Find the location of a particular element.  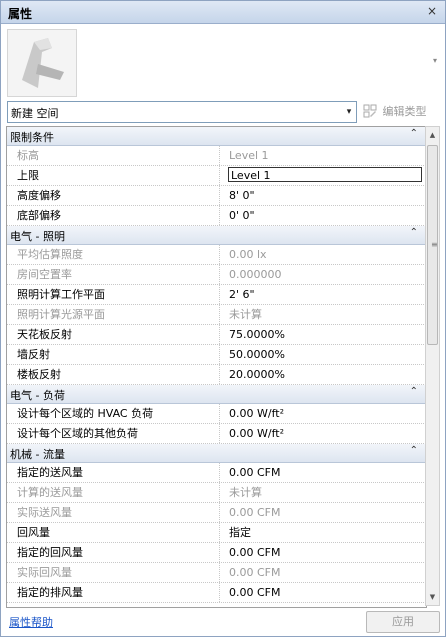

edit-type-button: 编辑类型 is located at coordinates (395, 111).